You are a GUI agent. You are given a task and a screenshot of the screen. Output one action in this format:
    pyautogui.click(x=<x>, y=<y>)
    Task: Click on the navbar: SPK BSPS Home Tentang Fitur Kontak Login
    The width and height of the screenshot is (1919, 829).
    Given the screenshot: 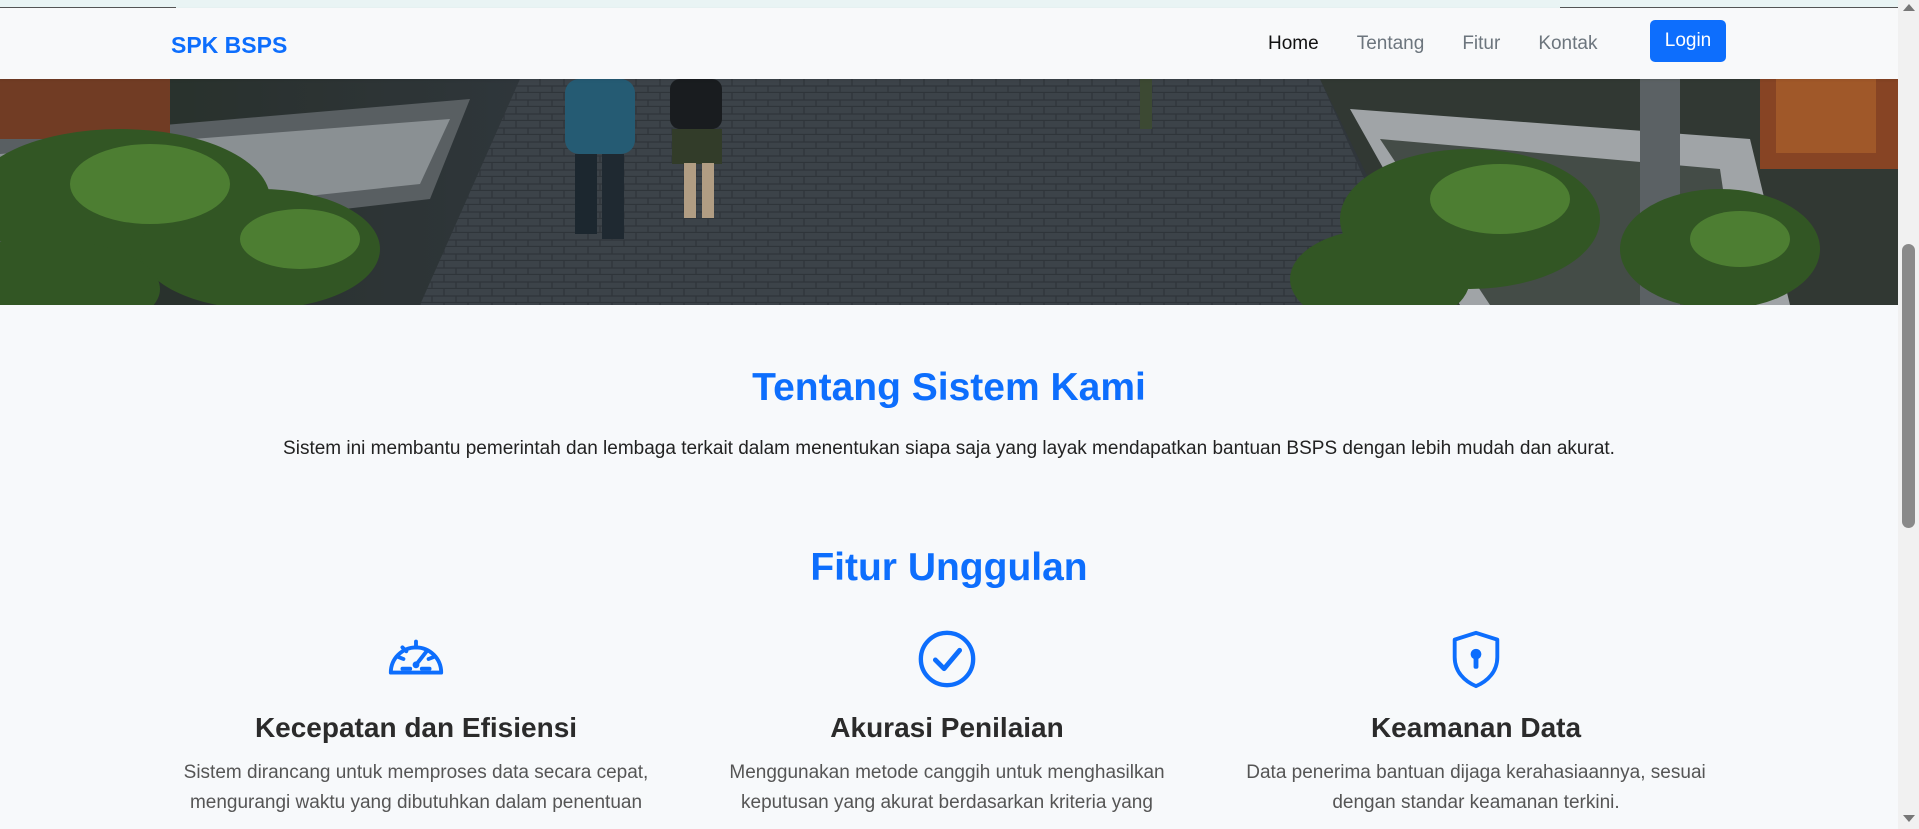 What is the action you would take?
    pyautogui.click(x=949, y=43)
    